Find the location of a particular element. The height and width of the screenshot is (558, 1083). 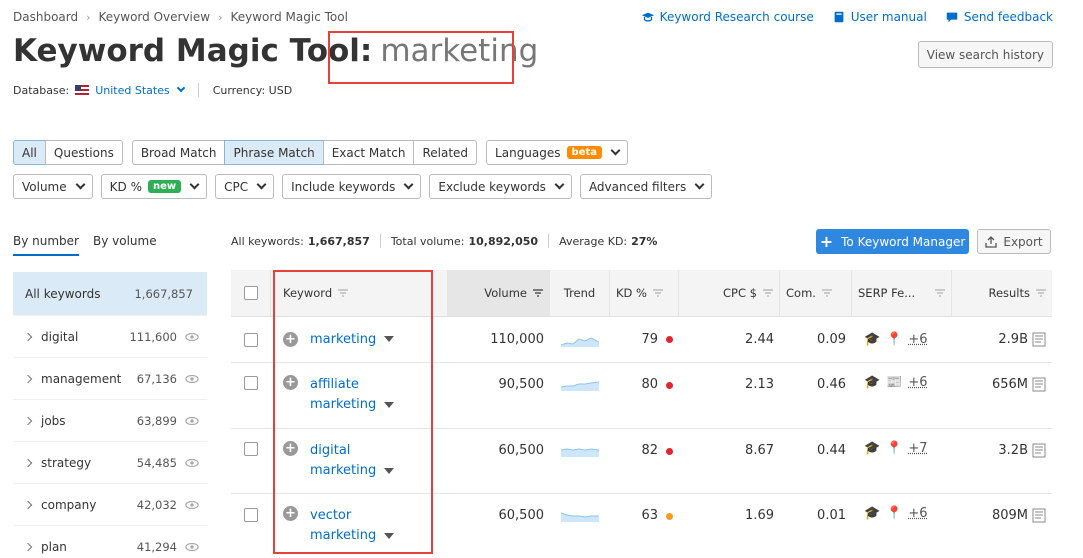

new-badge: new is located at coordinates (164, 186).